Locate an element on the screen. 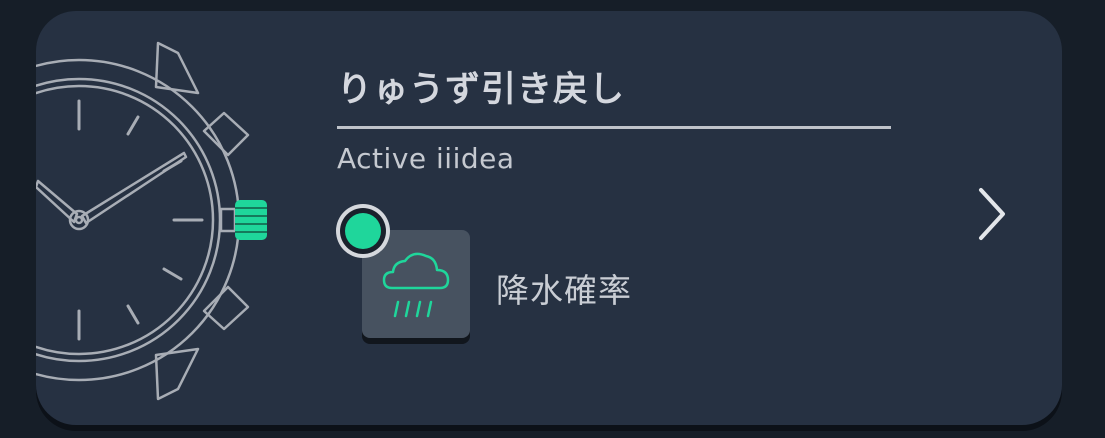 The width and height of the screenshot is (1105, 438). watch-crown-icon is located at coordinates (251, 220).